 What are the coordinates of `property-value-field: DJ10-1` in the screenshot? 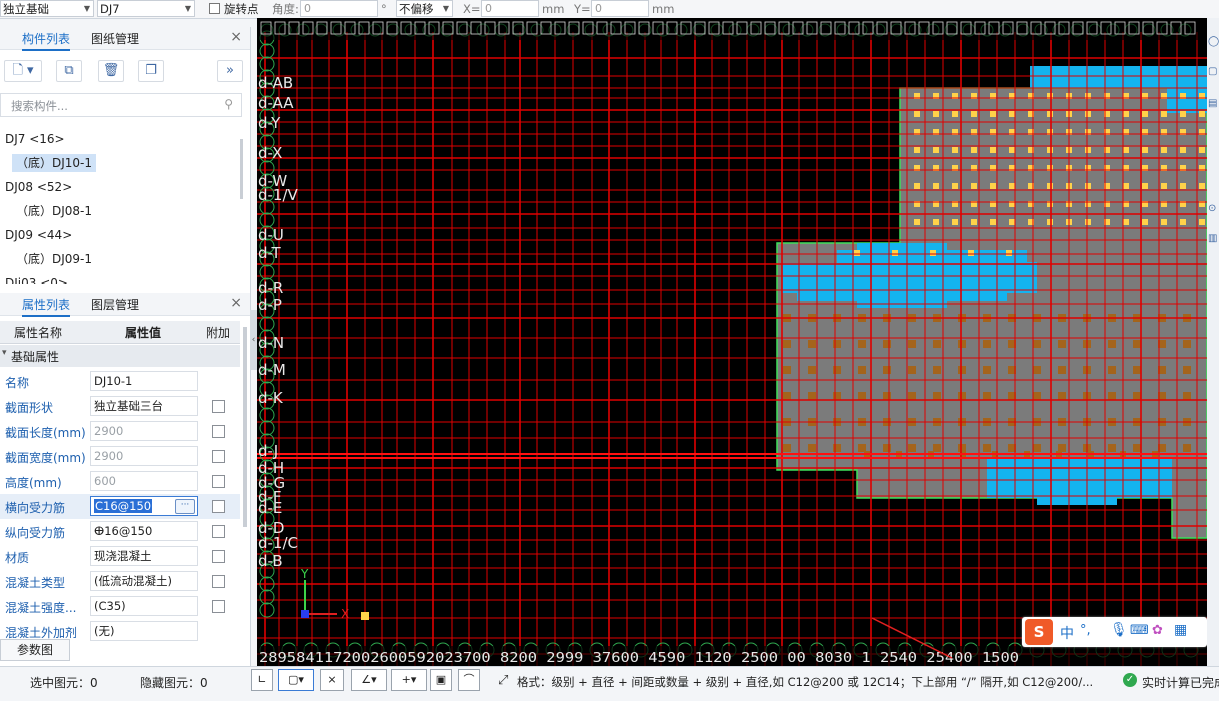 It's located at (144, 381).